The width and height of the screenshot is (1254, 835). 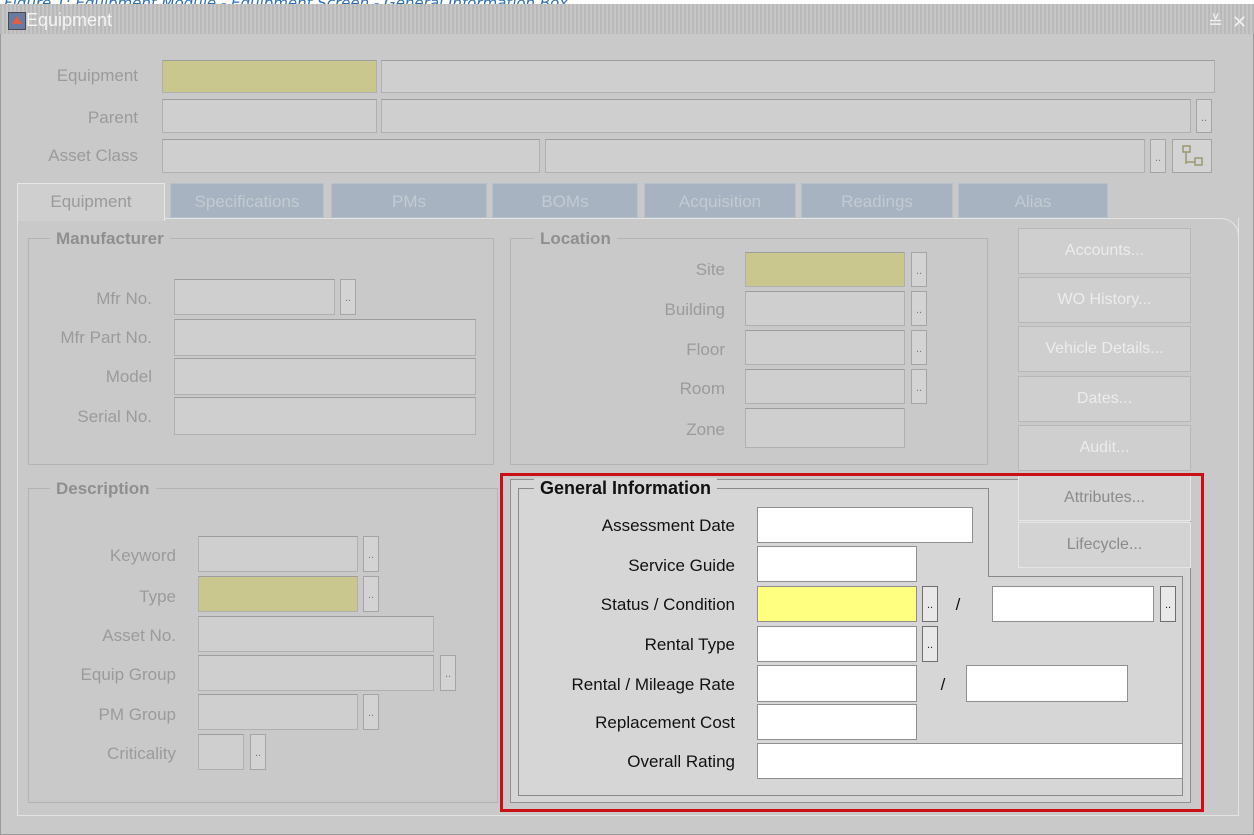 What do you see at coordinates (798, 76) in the screenshot?
I see `equipment-description-field` at bounding box center [798, 76].